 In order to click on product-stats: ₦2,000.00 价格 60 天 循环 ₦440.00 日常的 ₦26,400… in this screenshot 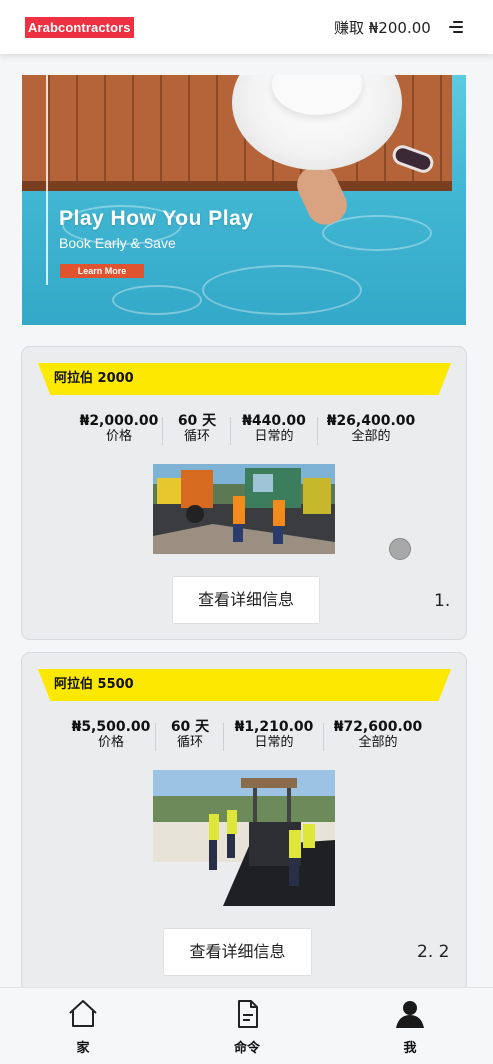, I will do `click(245, 430)`.